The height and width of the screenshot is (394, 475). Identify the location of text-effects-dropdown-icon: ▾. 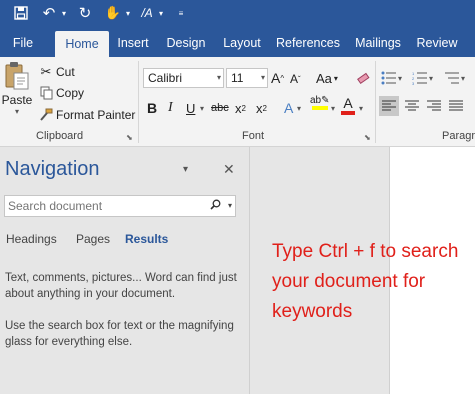
(299, 108).